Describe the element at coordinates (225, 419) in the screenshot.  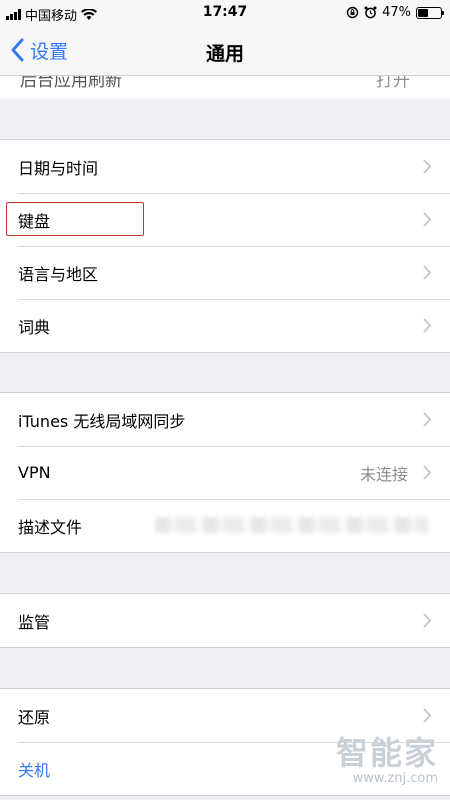
I see `row-itunes-wifi-sync: iTunes 无线局域网同步` at that location.